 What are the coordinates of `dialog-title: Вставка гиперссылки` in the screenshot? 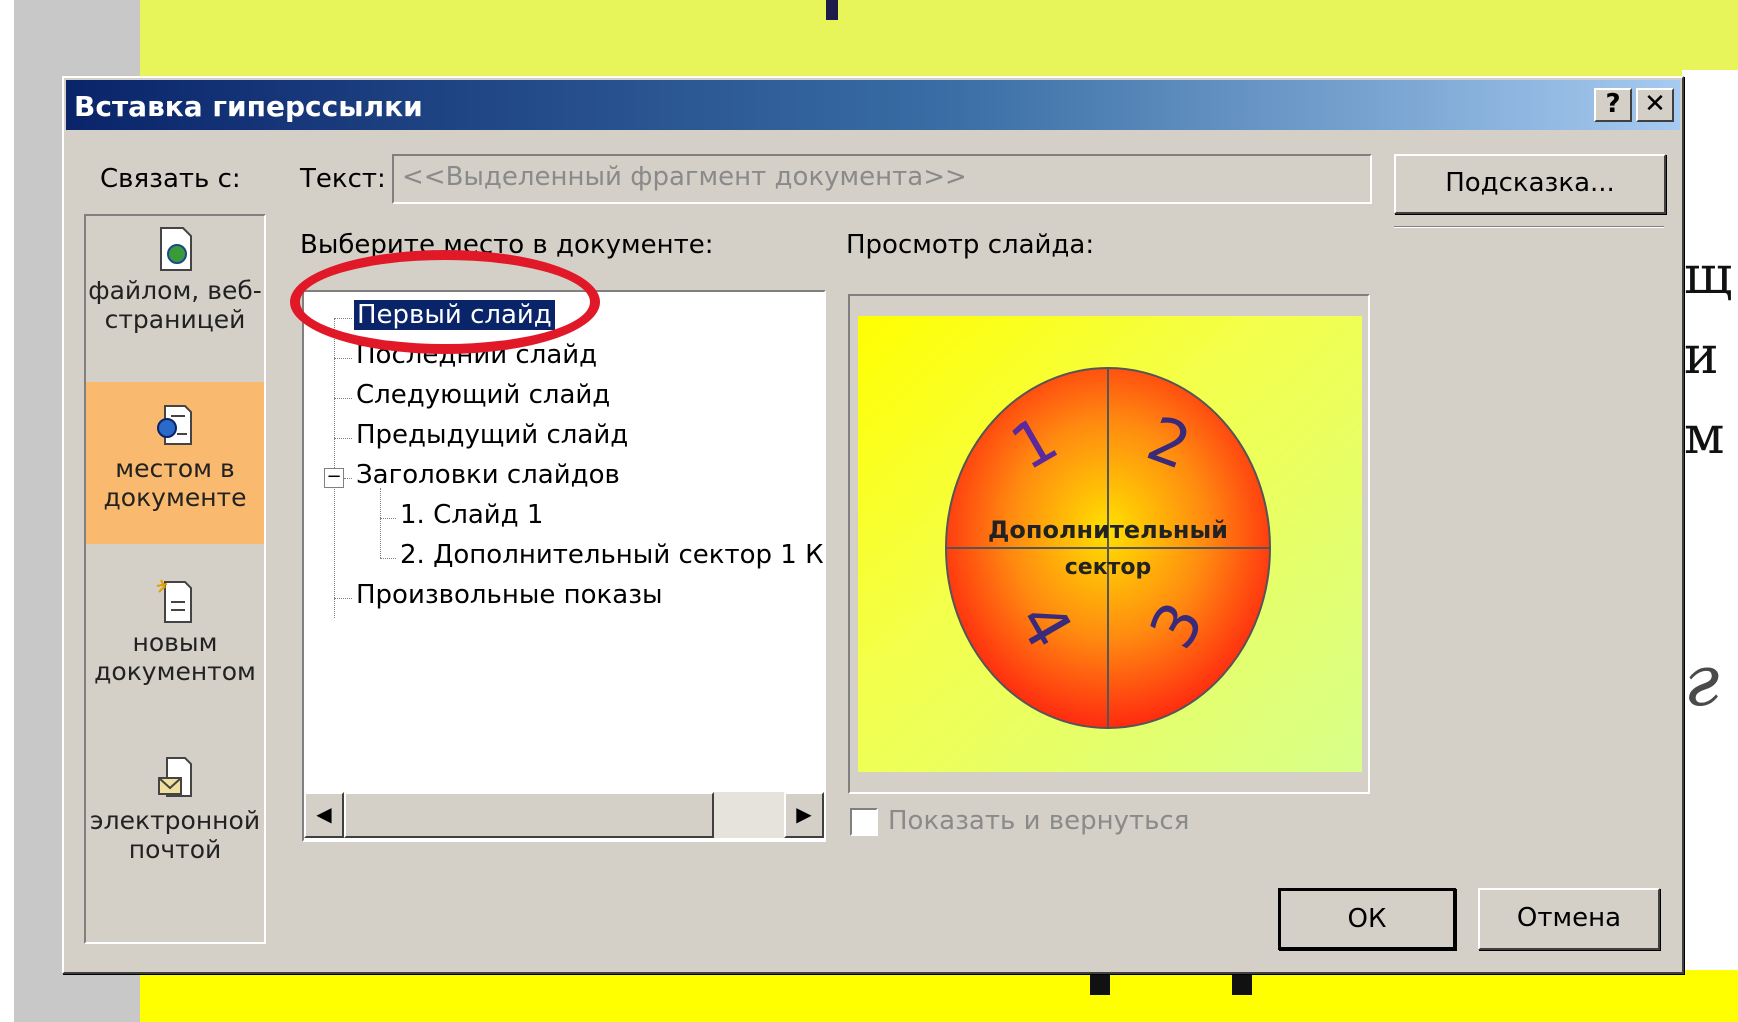 It's located at (248, 106).